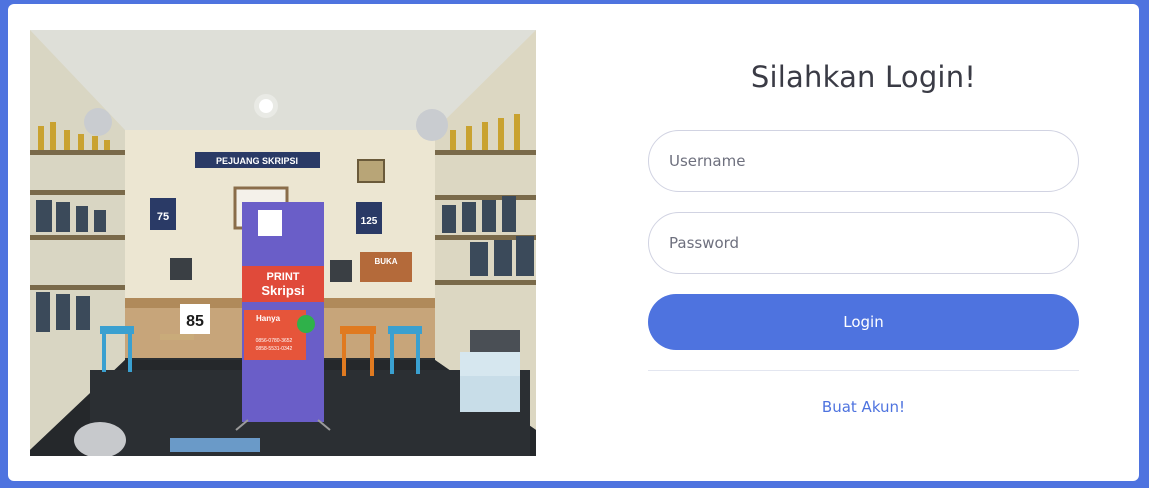  I want to click on username-input, so click(863, 161).